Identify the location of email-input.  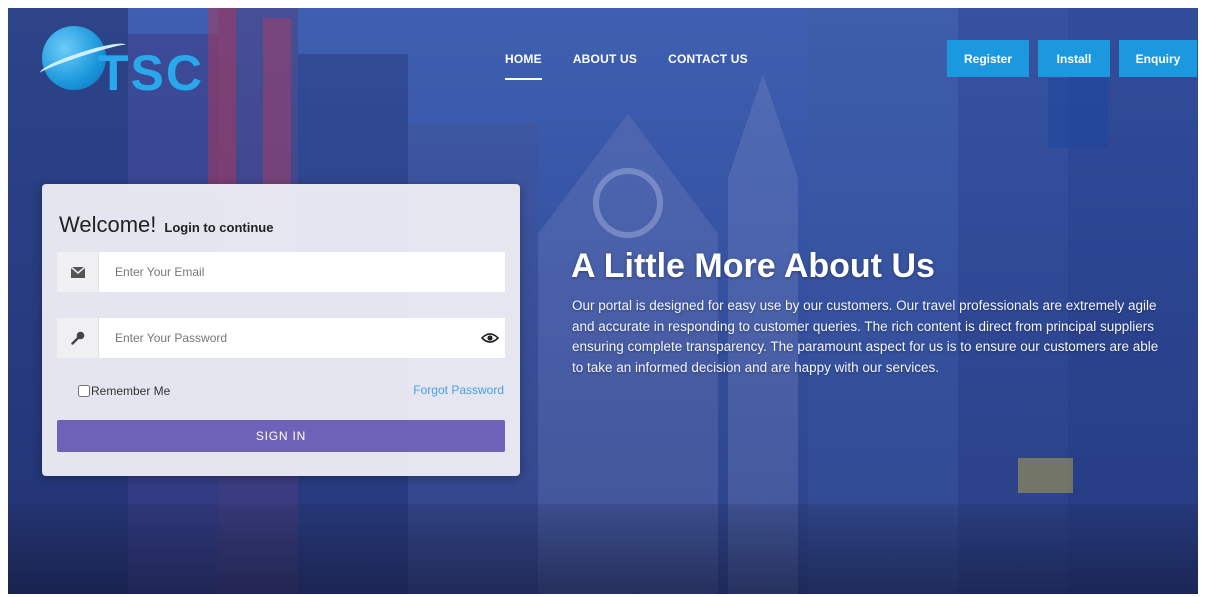
(302, 272).